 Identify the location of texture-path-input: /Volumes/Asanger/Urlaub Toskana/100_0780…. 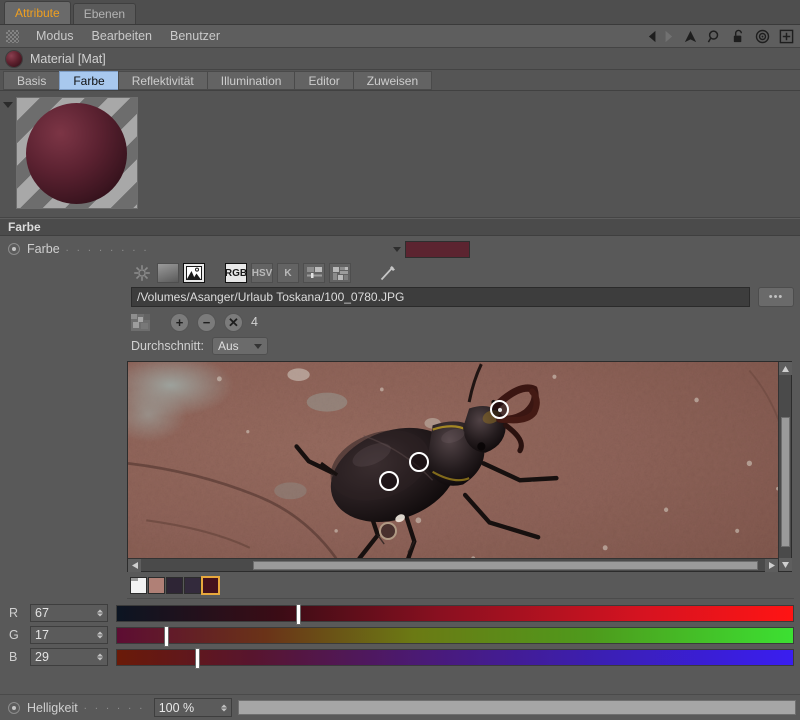
(440, 297).